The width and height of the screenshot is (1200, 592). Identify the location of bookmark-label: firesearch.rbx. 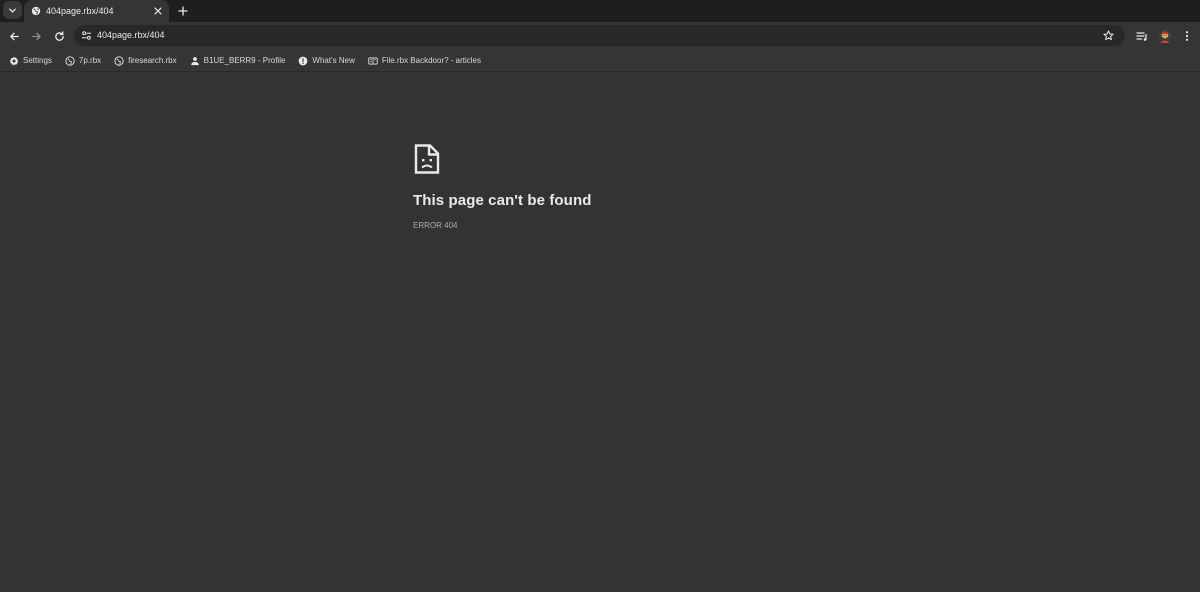
(152, 60).